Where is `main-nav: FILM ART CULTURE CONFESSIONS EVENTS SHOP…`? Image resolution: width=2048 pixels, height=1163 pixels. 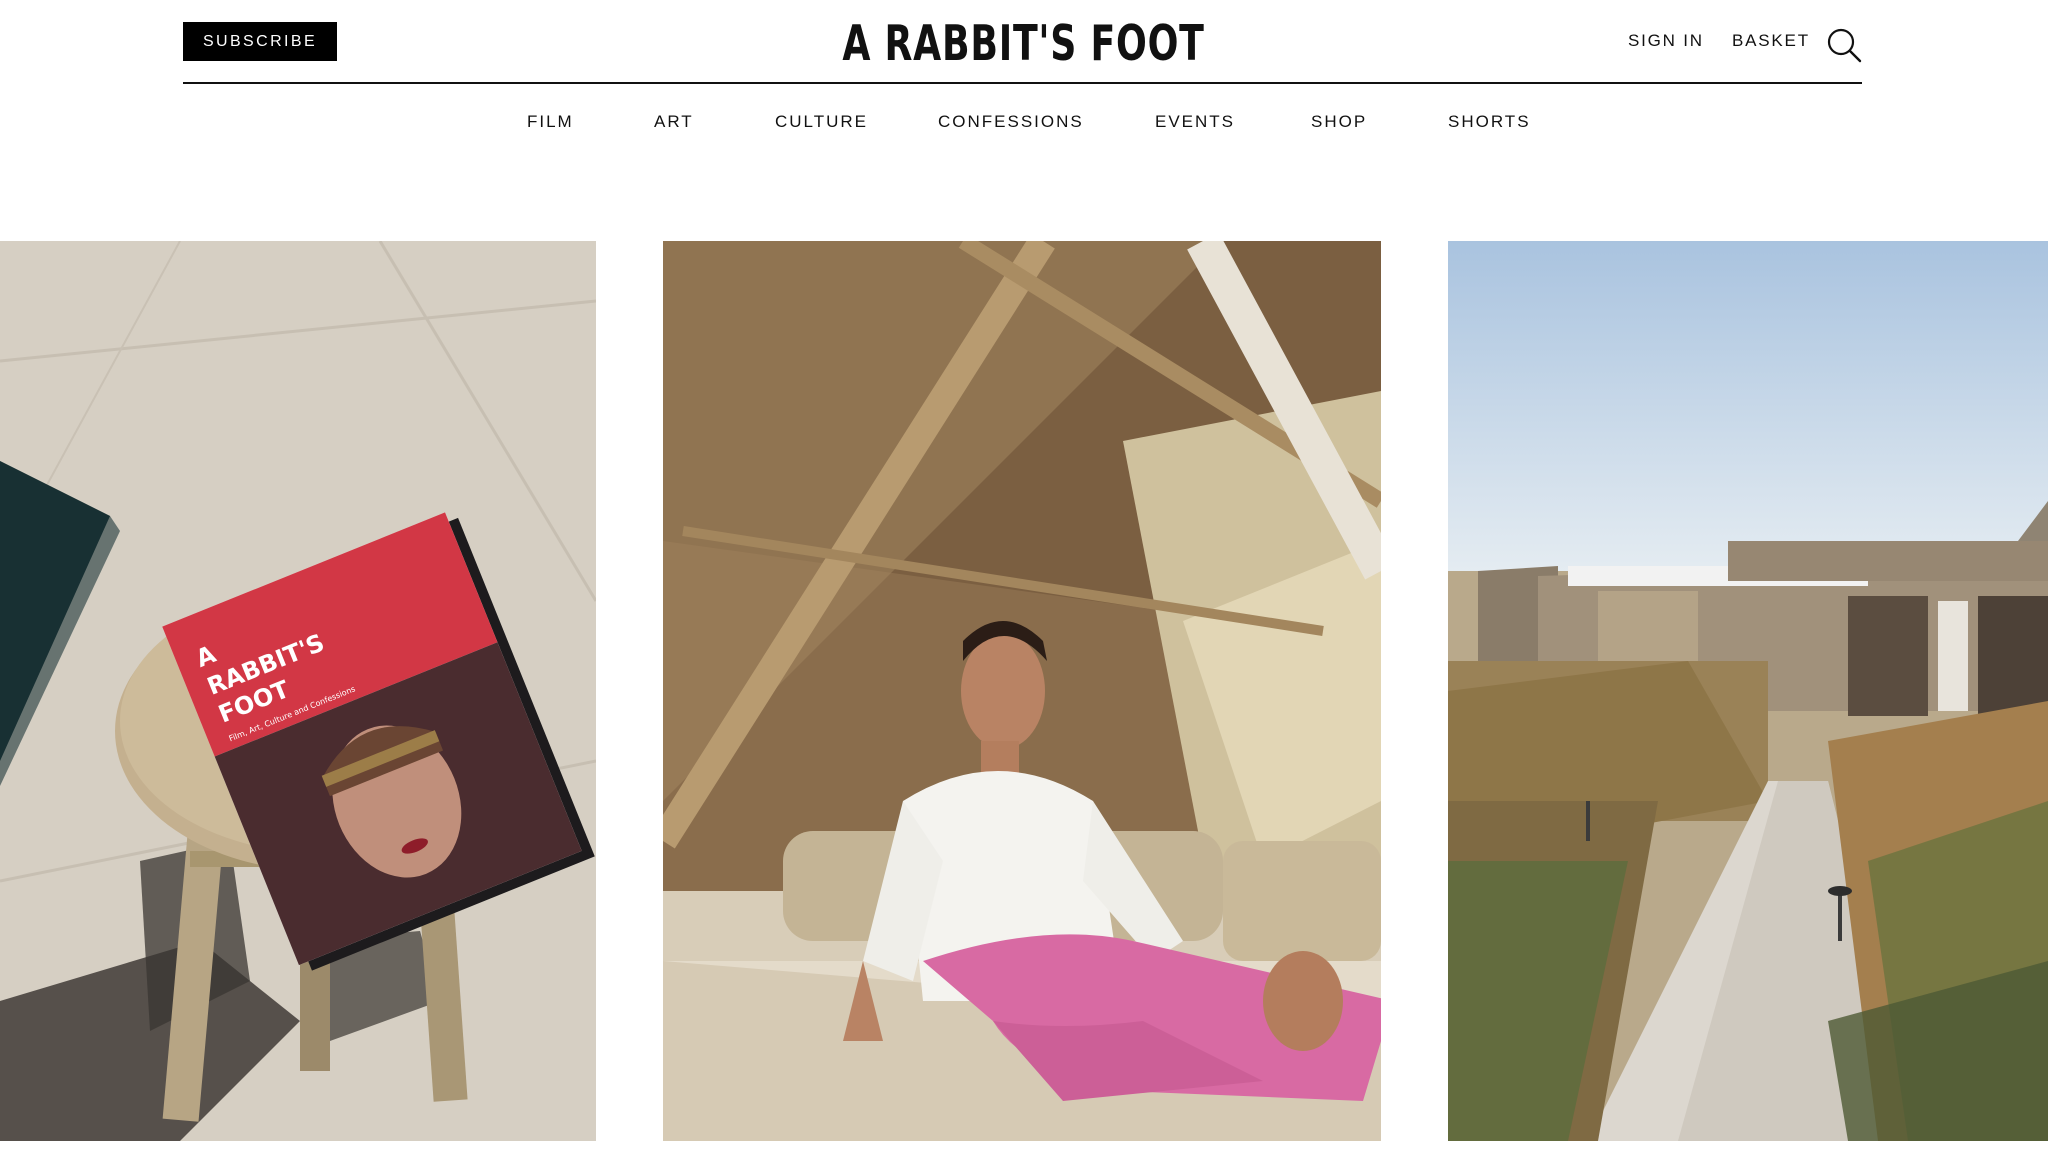 main-nav: FILM ART CULTURE CONFESSIONS EVENTS SHOP… is located at coordinates (1024, 127).